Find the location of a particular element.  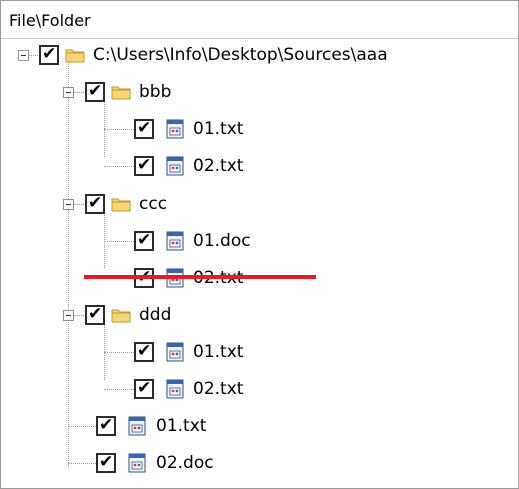

node-label: 02.doc is located at coordinates (185, 463).